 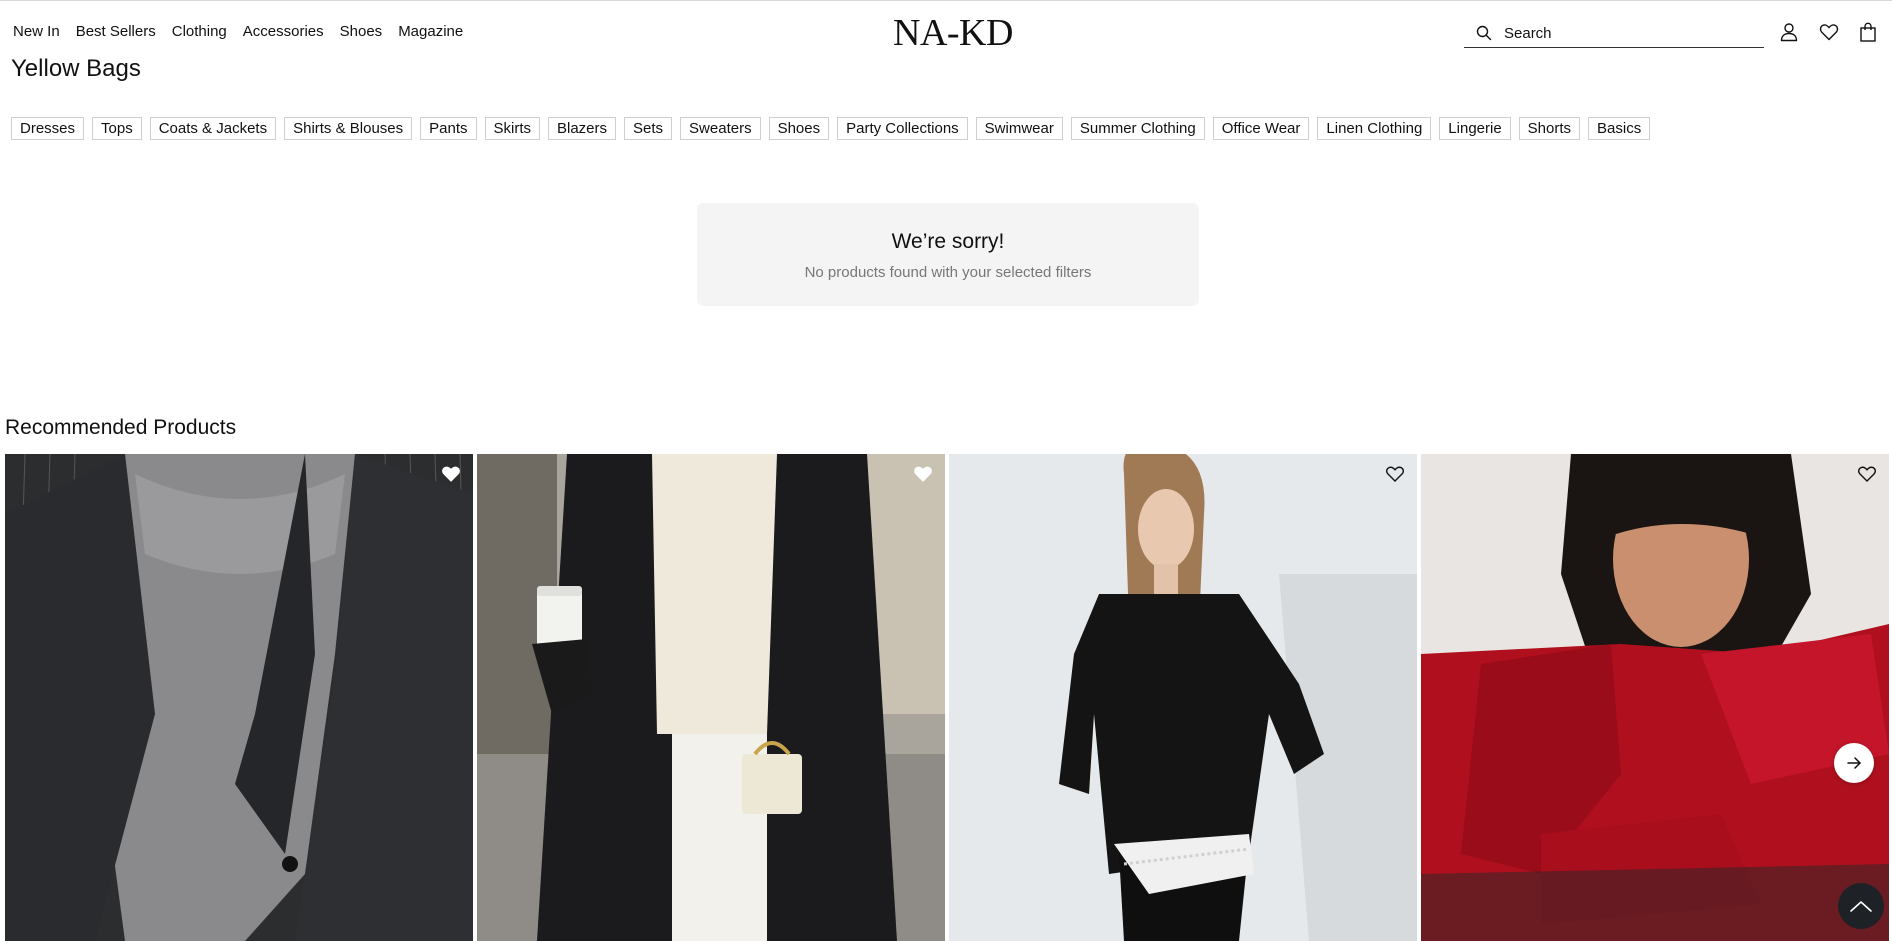 What do you see at coordinates (76, 68) in the screenshot?
I see `page-title: Yellow Bags` at bounding box center [76, 68].